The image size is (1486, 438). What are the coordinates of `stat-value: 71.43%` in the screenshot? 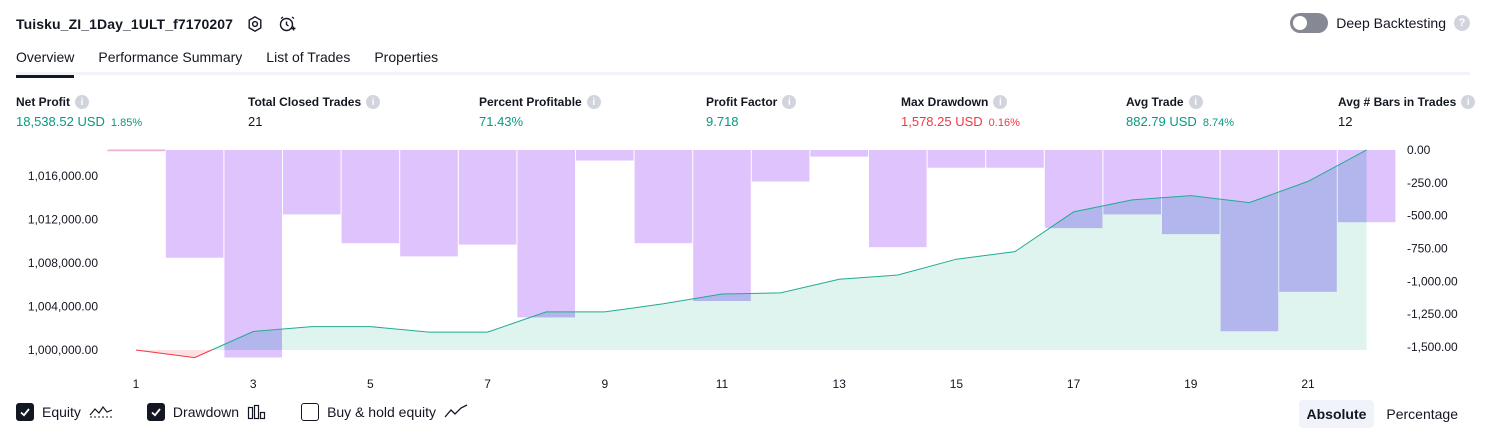 It's located at (540, 122).